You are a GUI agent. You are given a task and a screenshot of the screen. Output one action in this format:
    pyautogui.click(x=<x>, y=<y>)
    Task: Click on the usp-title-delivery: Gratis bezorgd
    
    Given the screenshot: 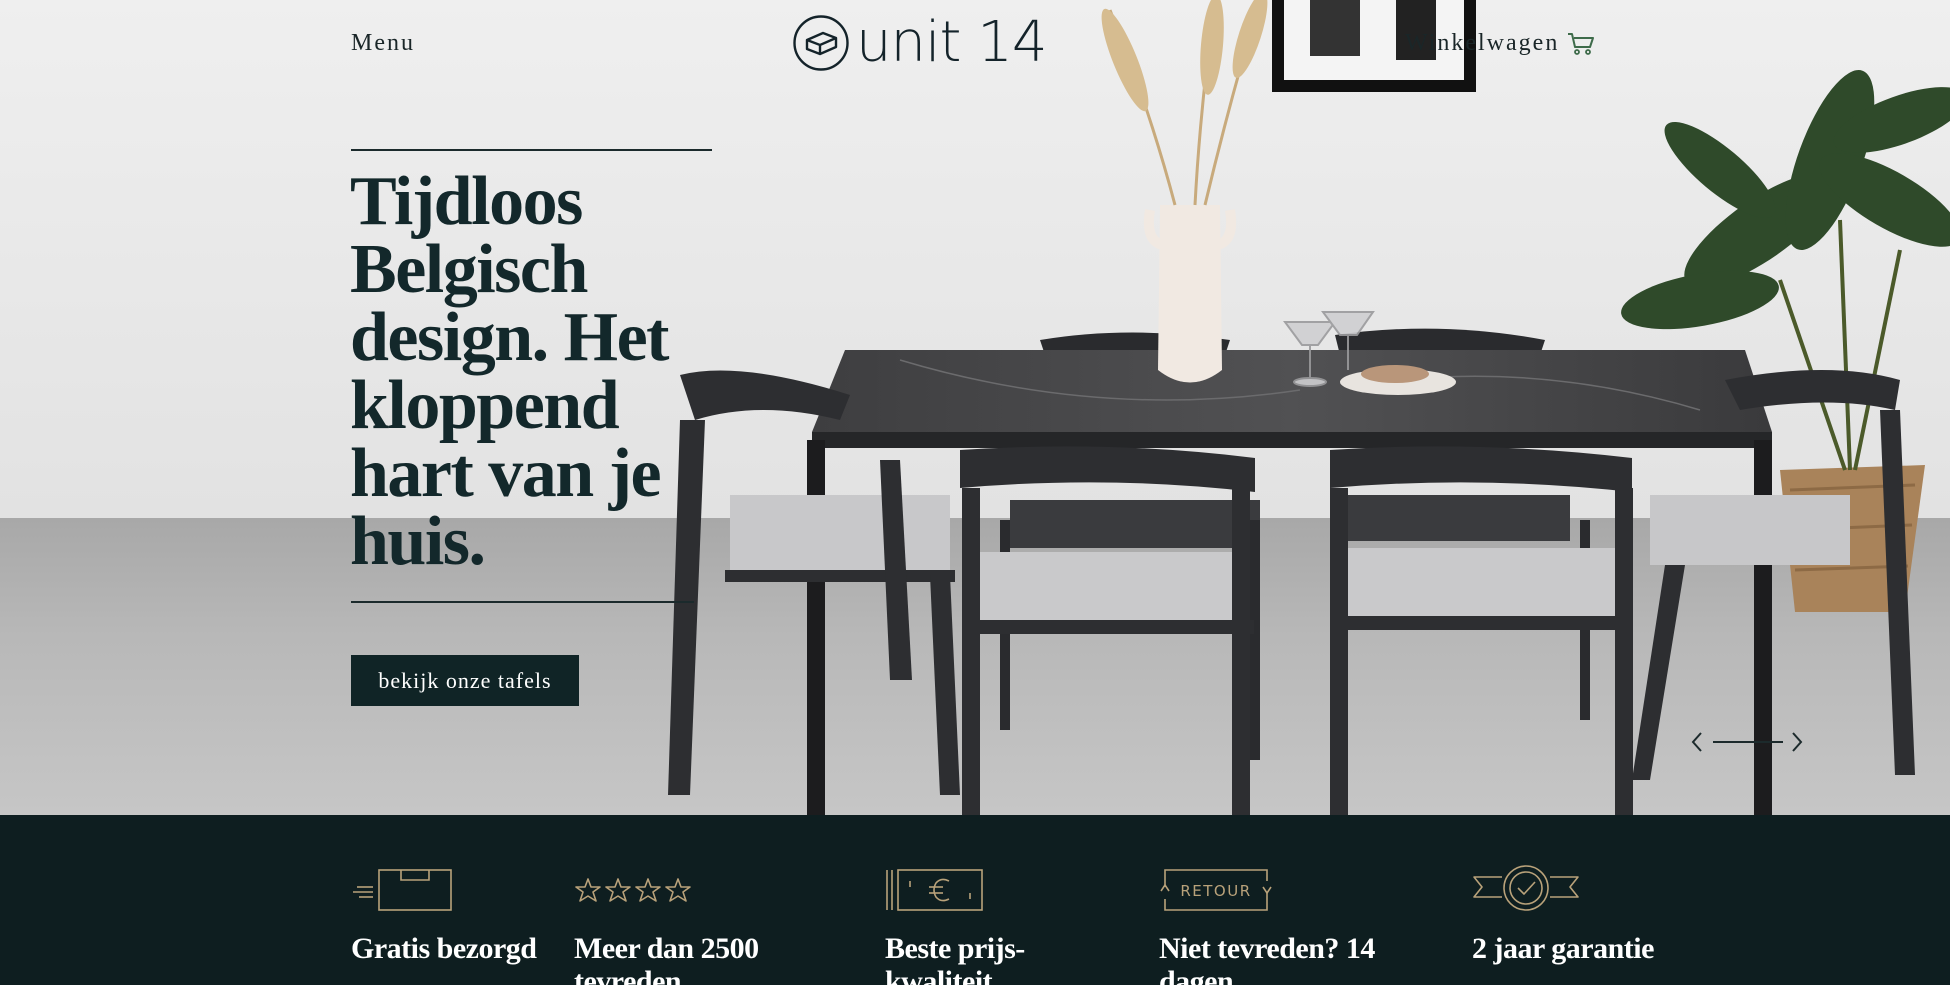 What is the action you would take?
    pyautogui.click(x=444, y=948)
    